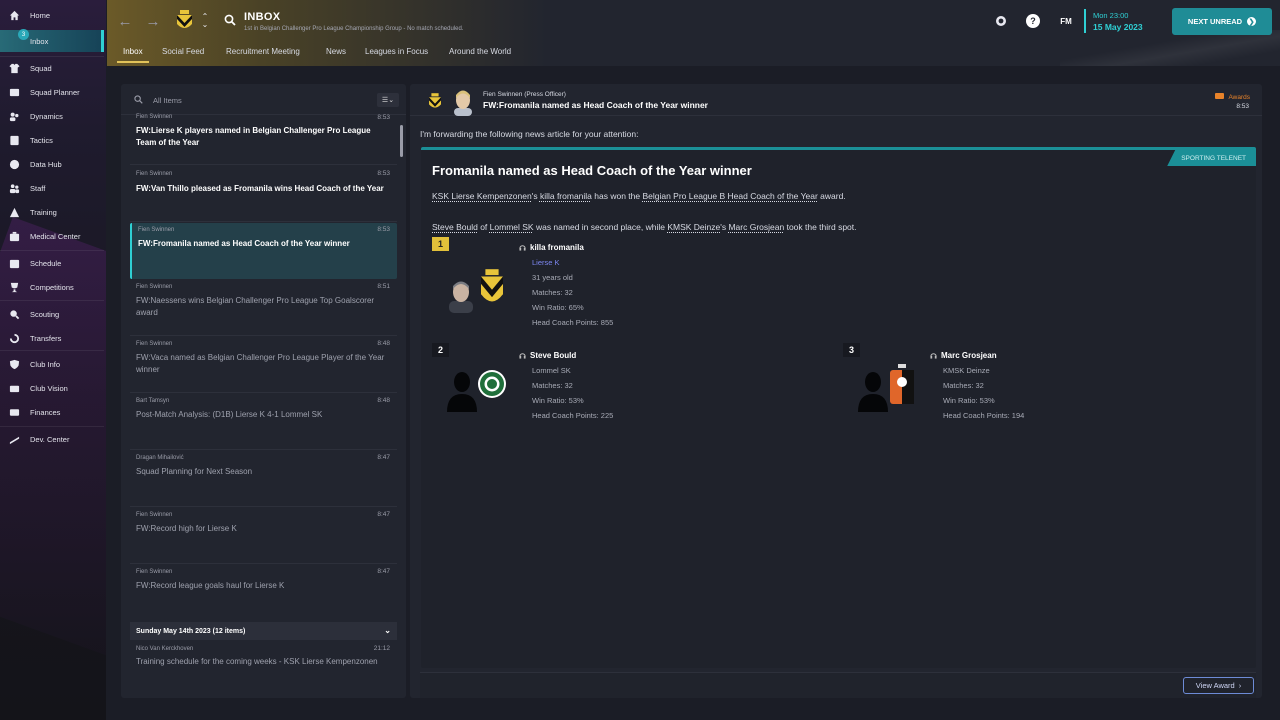 Image resolution: width=1280 pixels, height=720 pixels. What do you see at coordinates (55, 236) in the screenshot?
I see `sidebar-item-label: Medical Center` at bounding box center [55, 236].